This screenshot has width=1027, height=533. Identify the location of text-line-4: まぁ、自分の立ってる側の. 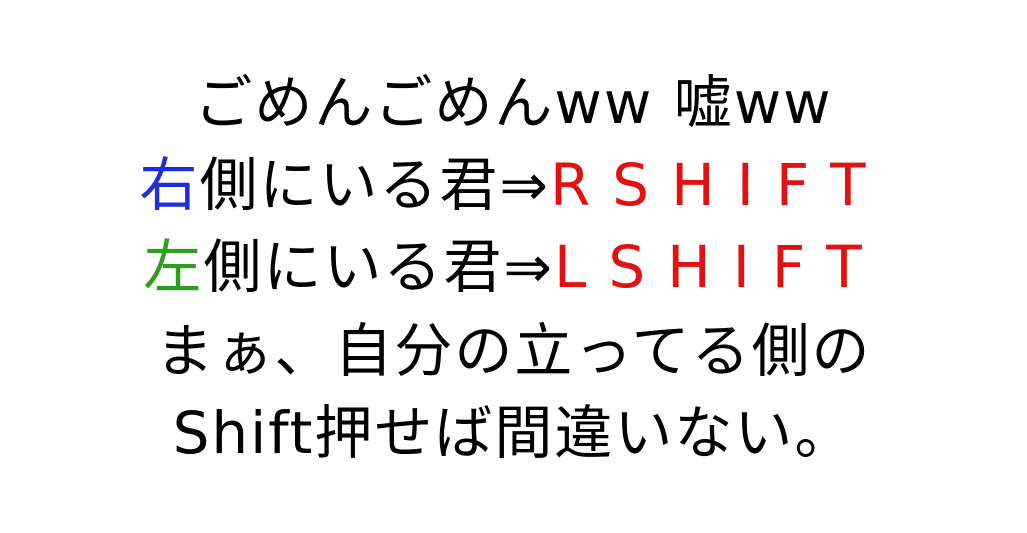
(513, 351).